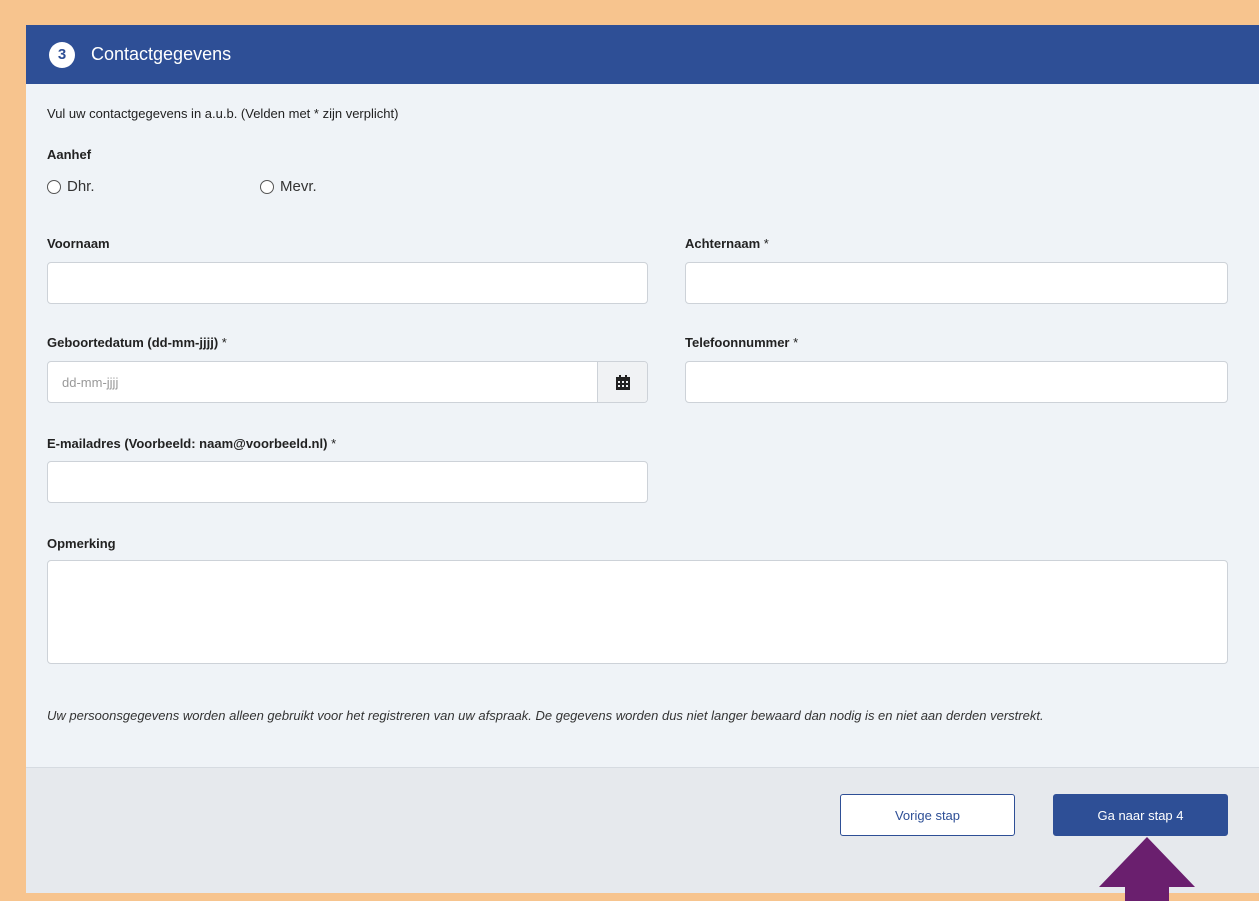  I want to click on email-input, so click(347, 482).